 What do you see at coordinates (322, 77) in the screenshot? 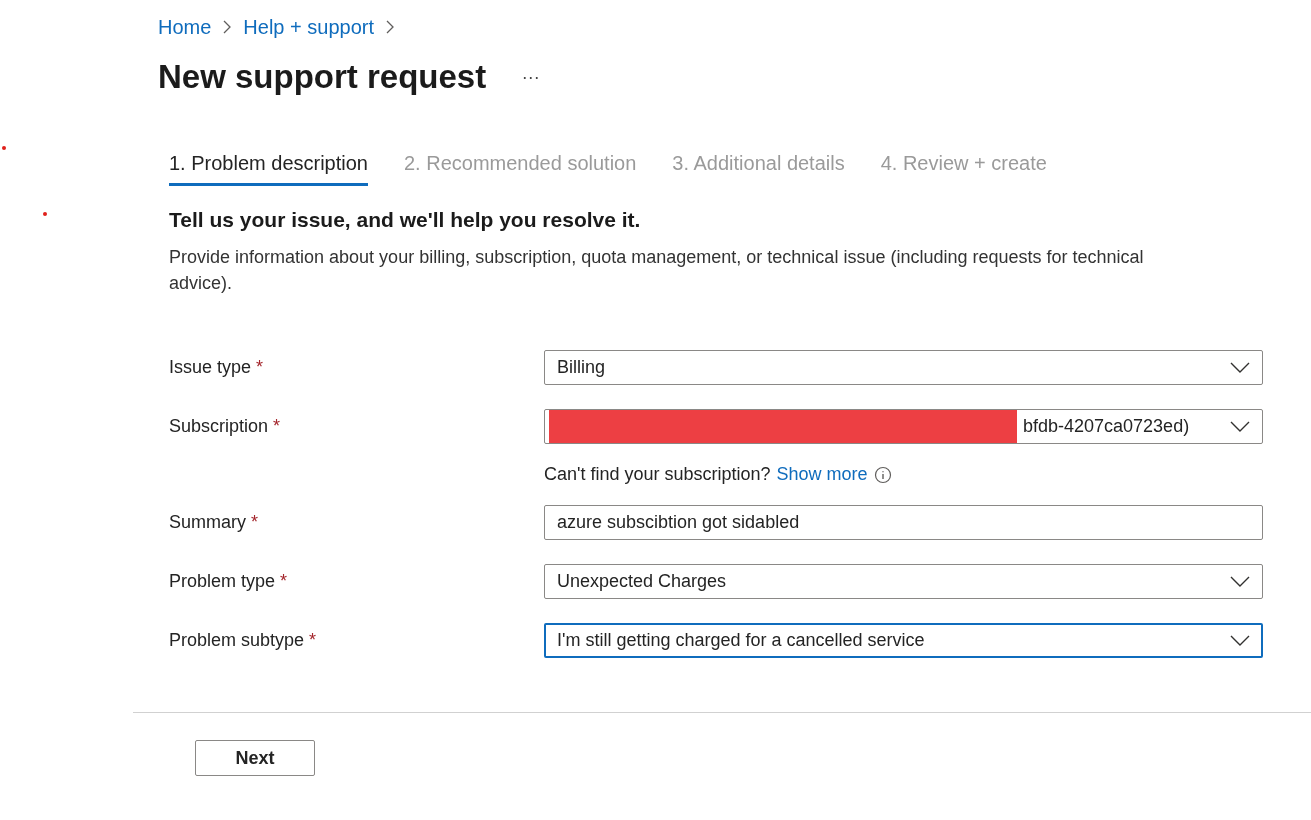
I see `page-title: New support request` at bounding box center [322, 77].